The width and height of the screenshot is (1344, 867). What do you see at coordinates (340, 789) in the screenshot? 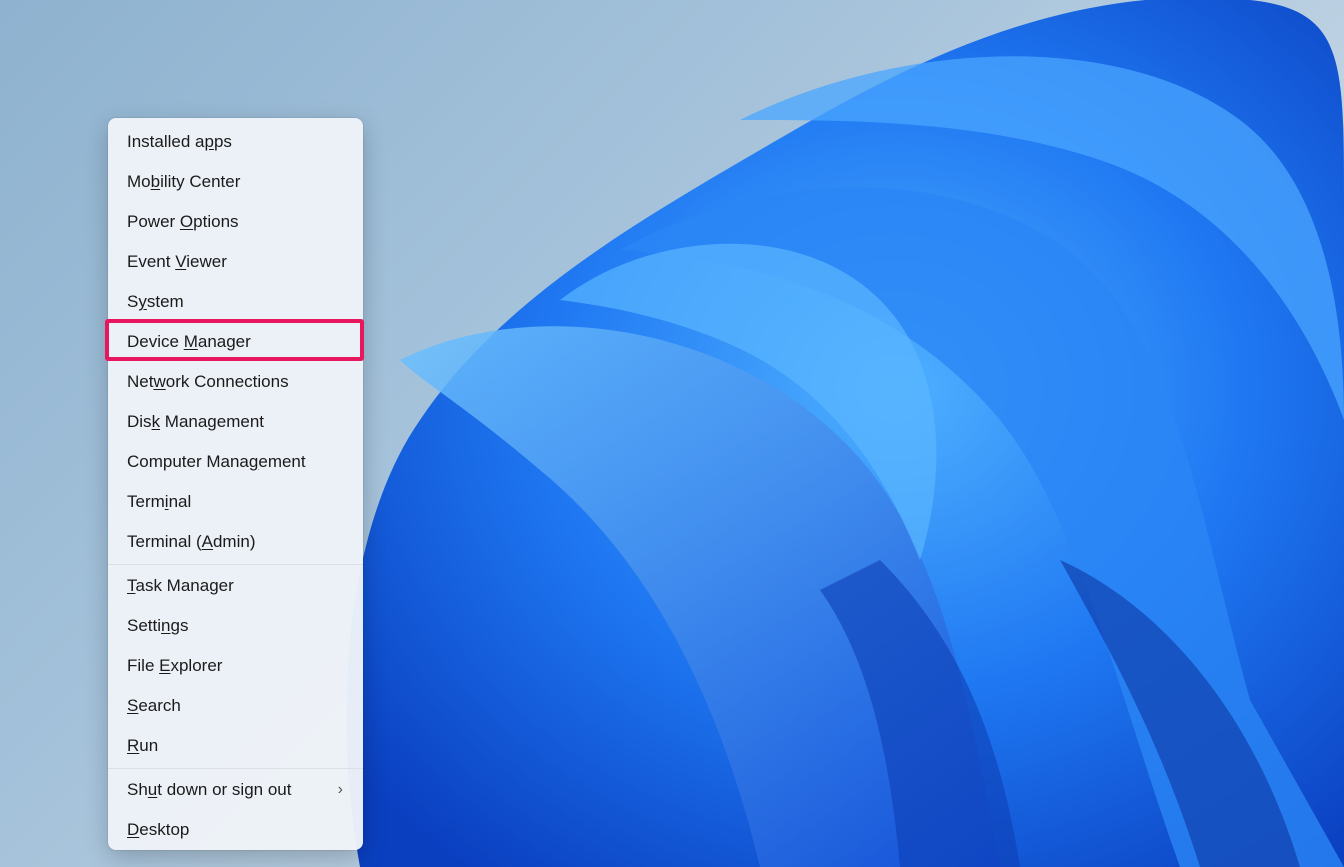
I see `chevron-right-icon: ›` at bounding box center [340, 789].